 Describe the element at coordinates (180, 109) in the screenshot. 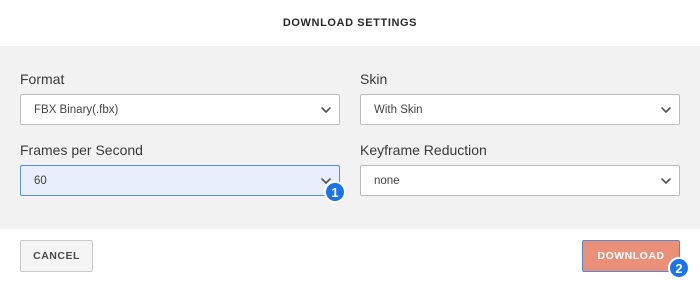

I see `format-select: FBX Binary(.fbx)` at that location.